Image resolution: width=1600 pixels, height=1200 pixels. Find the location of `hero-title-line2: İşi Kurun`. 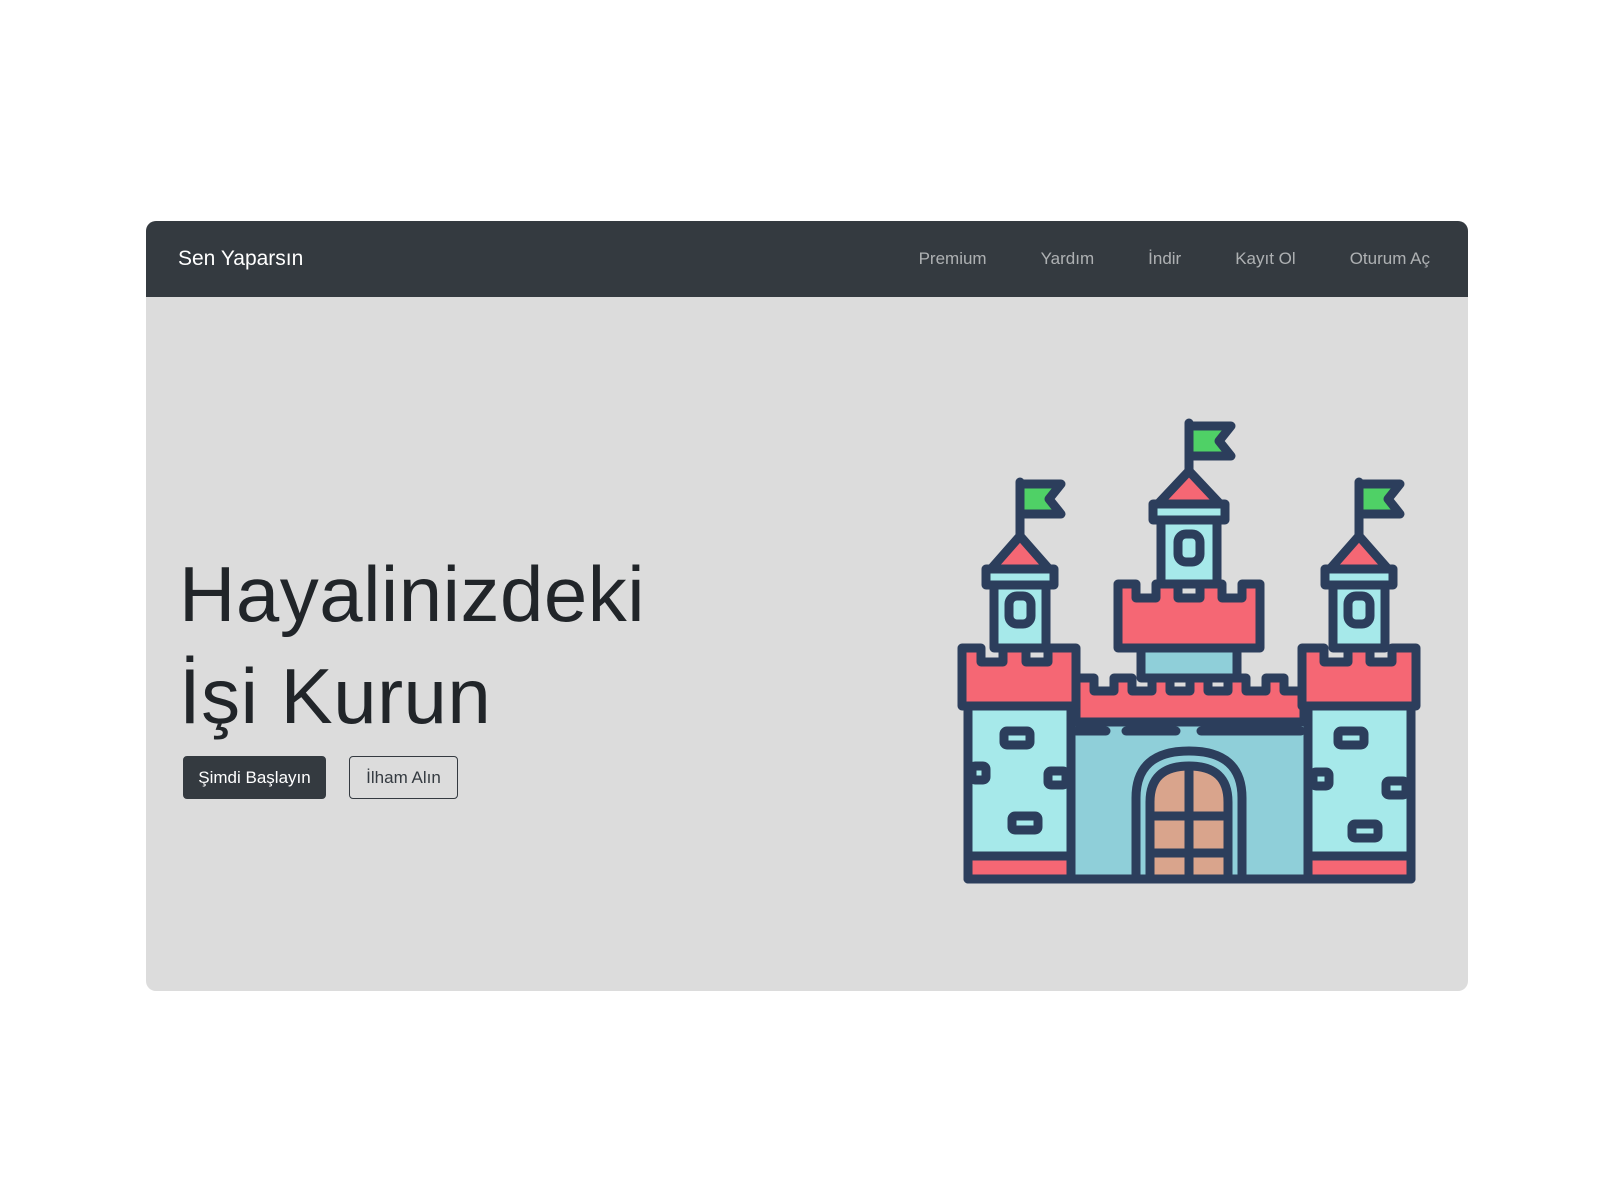

hero-title-line2: İşi Kurun is located at coordinates (335, 696).